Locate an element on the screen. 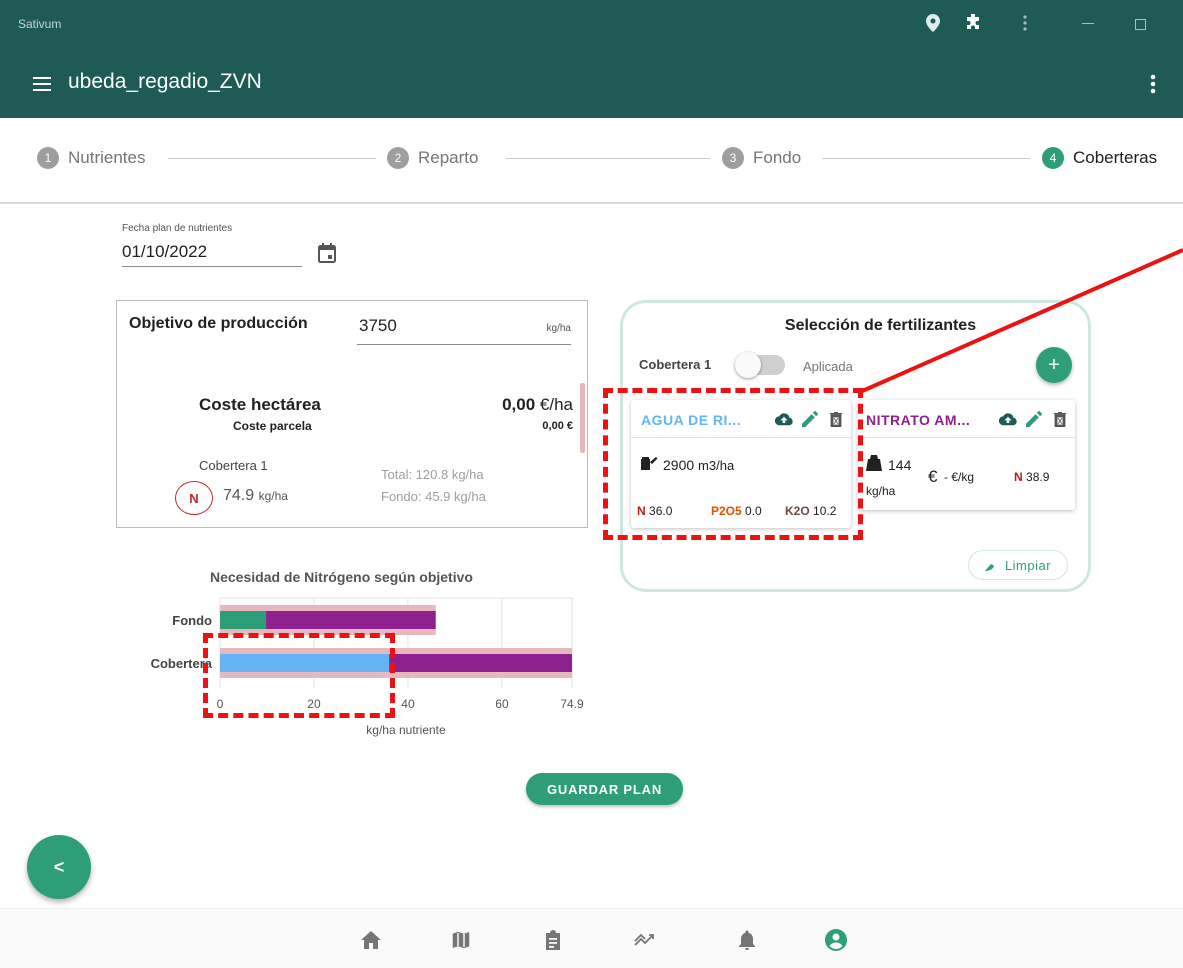  home-icon is located at coordinates (371, 940).